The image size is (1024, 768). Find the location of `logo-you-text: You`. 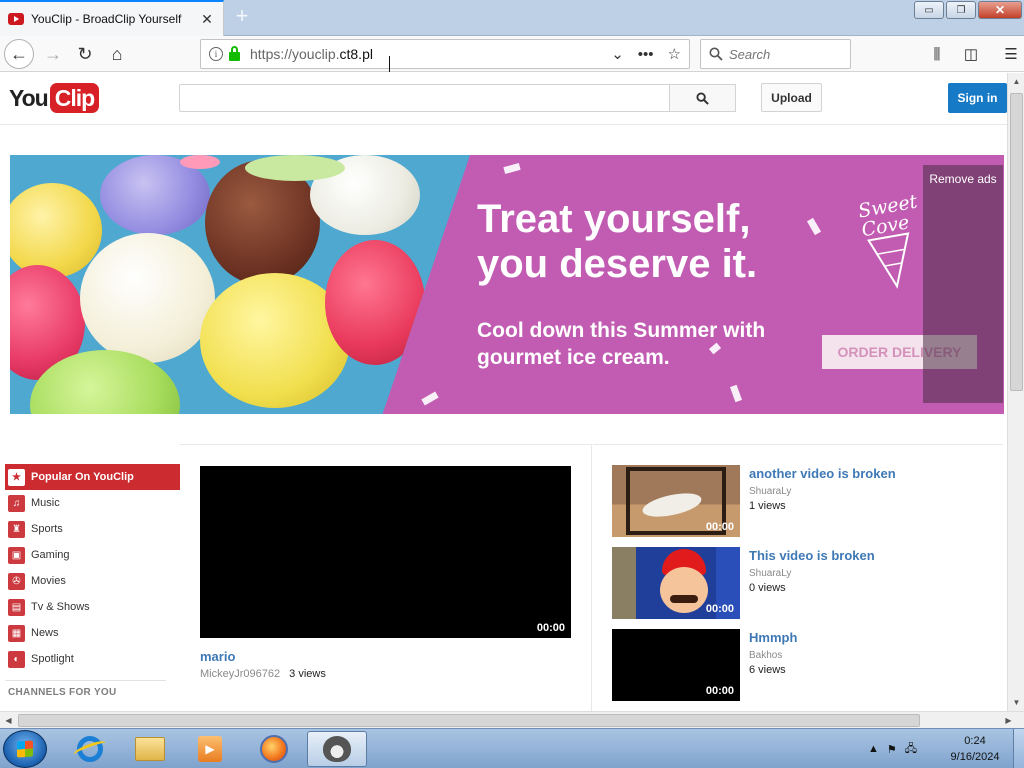

logo-you-text: You is located at coordinates (29, 97).